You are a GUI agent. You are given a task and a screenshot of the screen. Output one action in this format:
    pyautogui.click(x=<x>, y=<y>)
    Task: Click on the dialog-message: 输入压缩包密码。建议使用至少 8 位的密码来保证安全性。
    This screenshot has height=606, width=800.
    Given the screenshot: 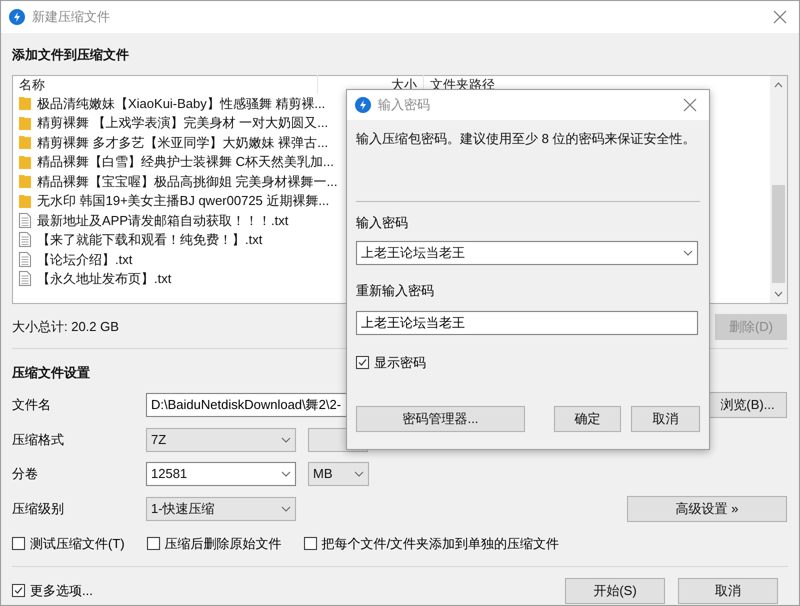 What is the action you would take?
    pyautogui.click(x=526, y=139)
    